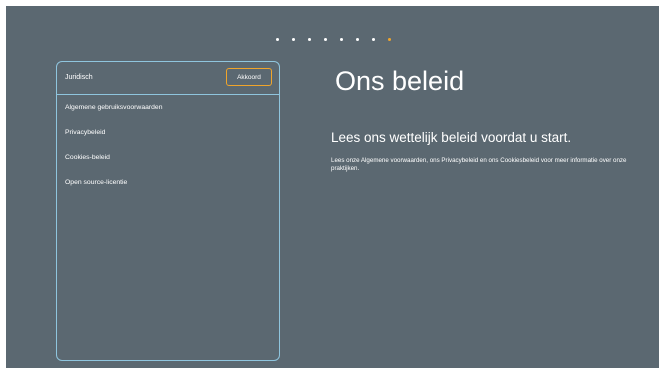 Image resolution: width=665 pixels, height=370 pixels. What do you see at coordinates (400, 81) in the screenshot?
I see `page-title: Ons beleid` at bounding box center [400, 81].